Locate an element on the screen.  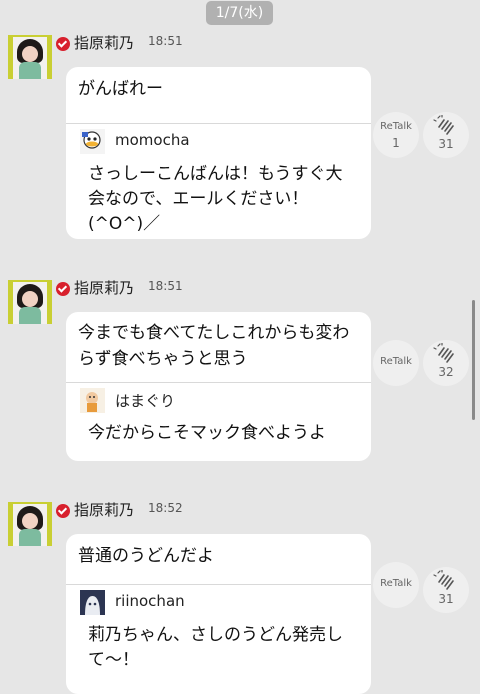
timestamp: 18:52 is located at coordinates (165, 508).